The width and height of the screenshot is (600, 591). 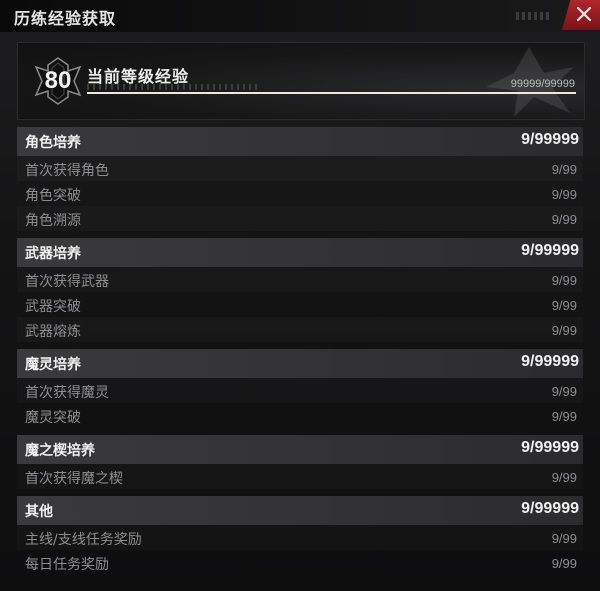 What do you see at coordinates (300, 168) in the screenshot?
I see `list-item: 首次获得角色 9/99` at bounding box center [300, 168].